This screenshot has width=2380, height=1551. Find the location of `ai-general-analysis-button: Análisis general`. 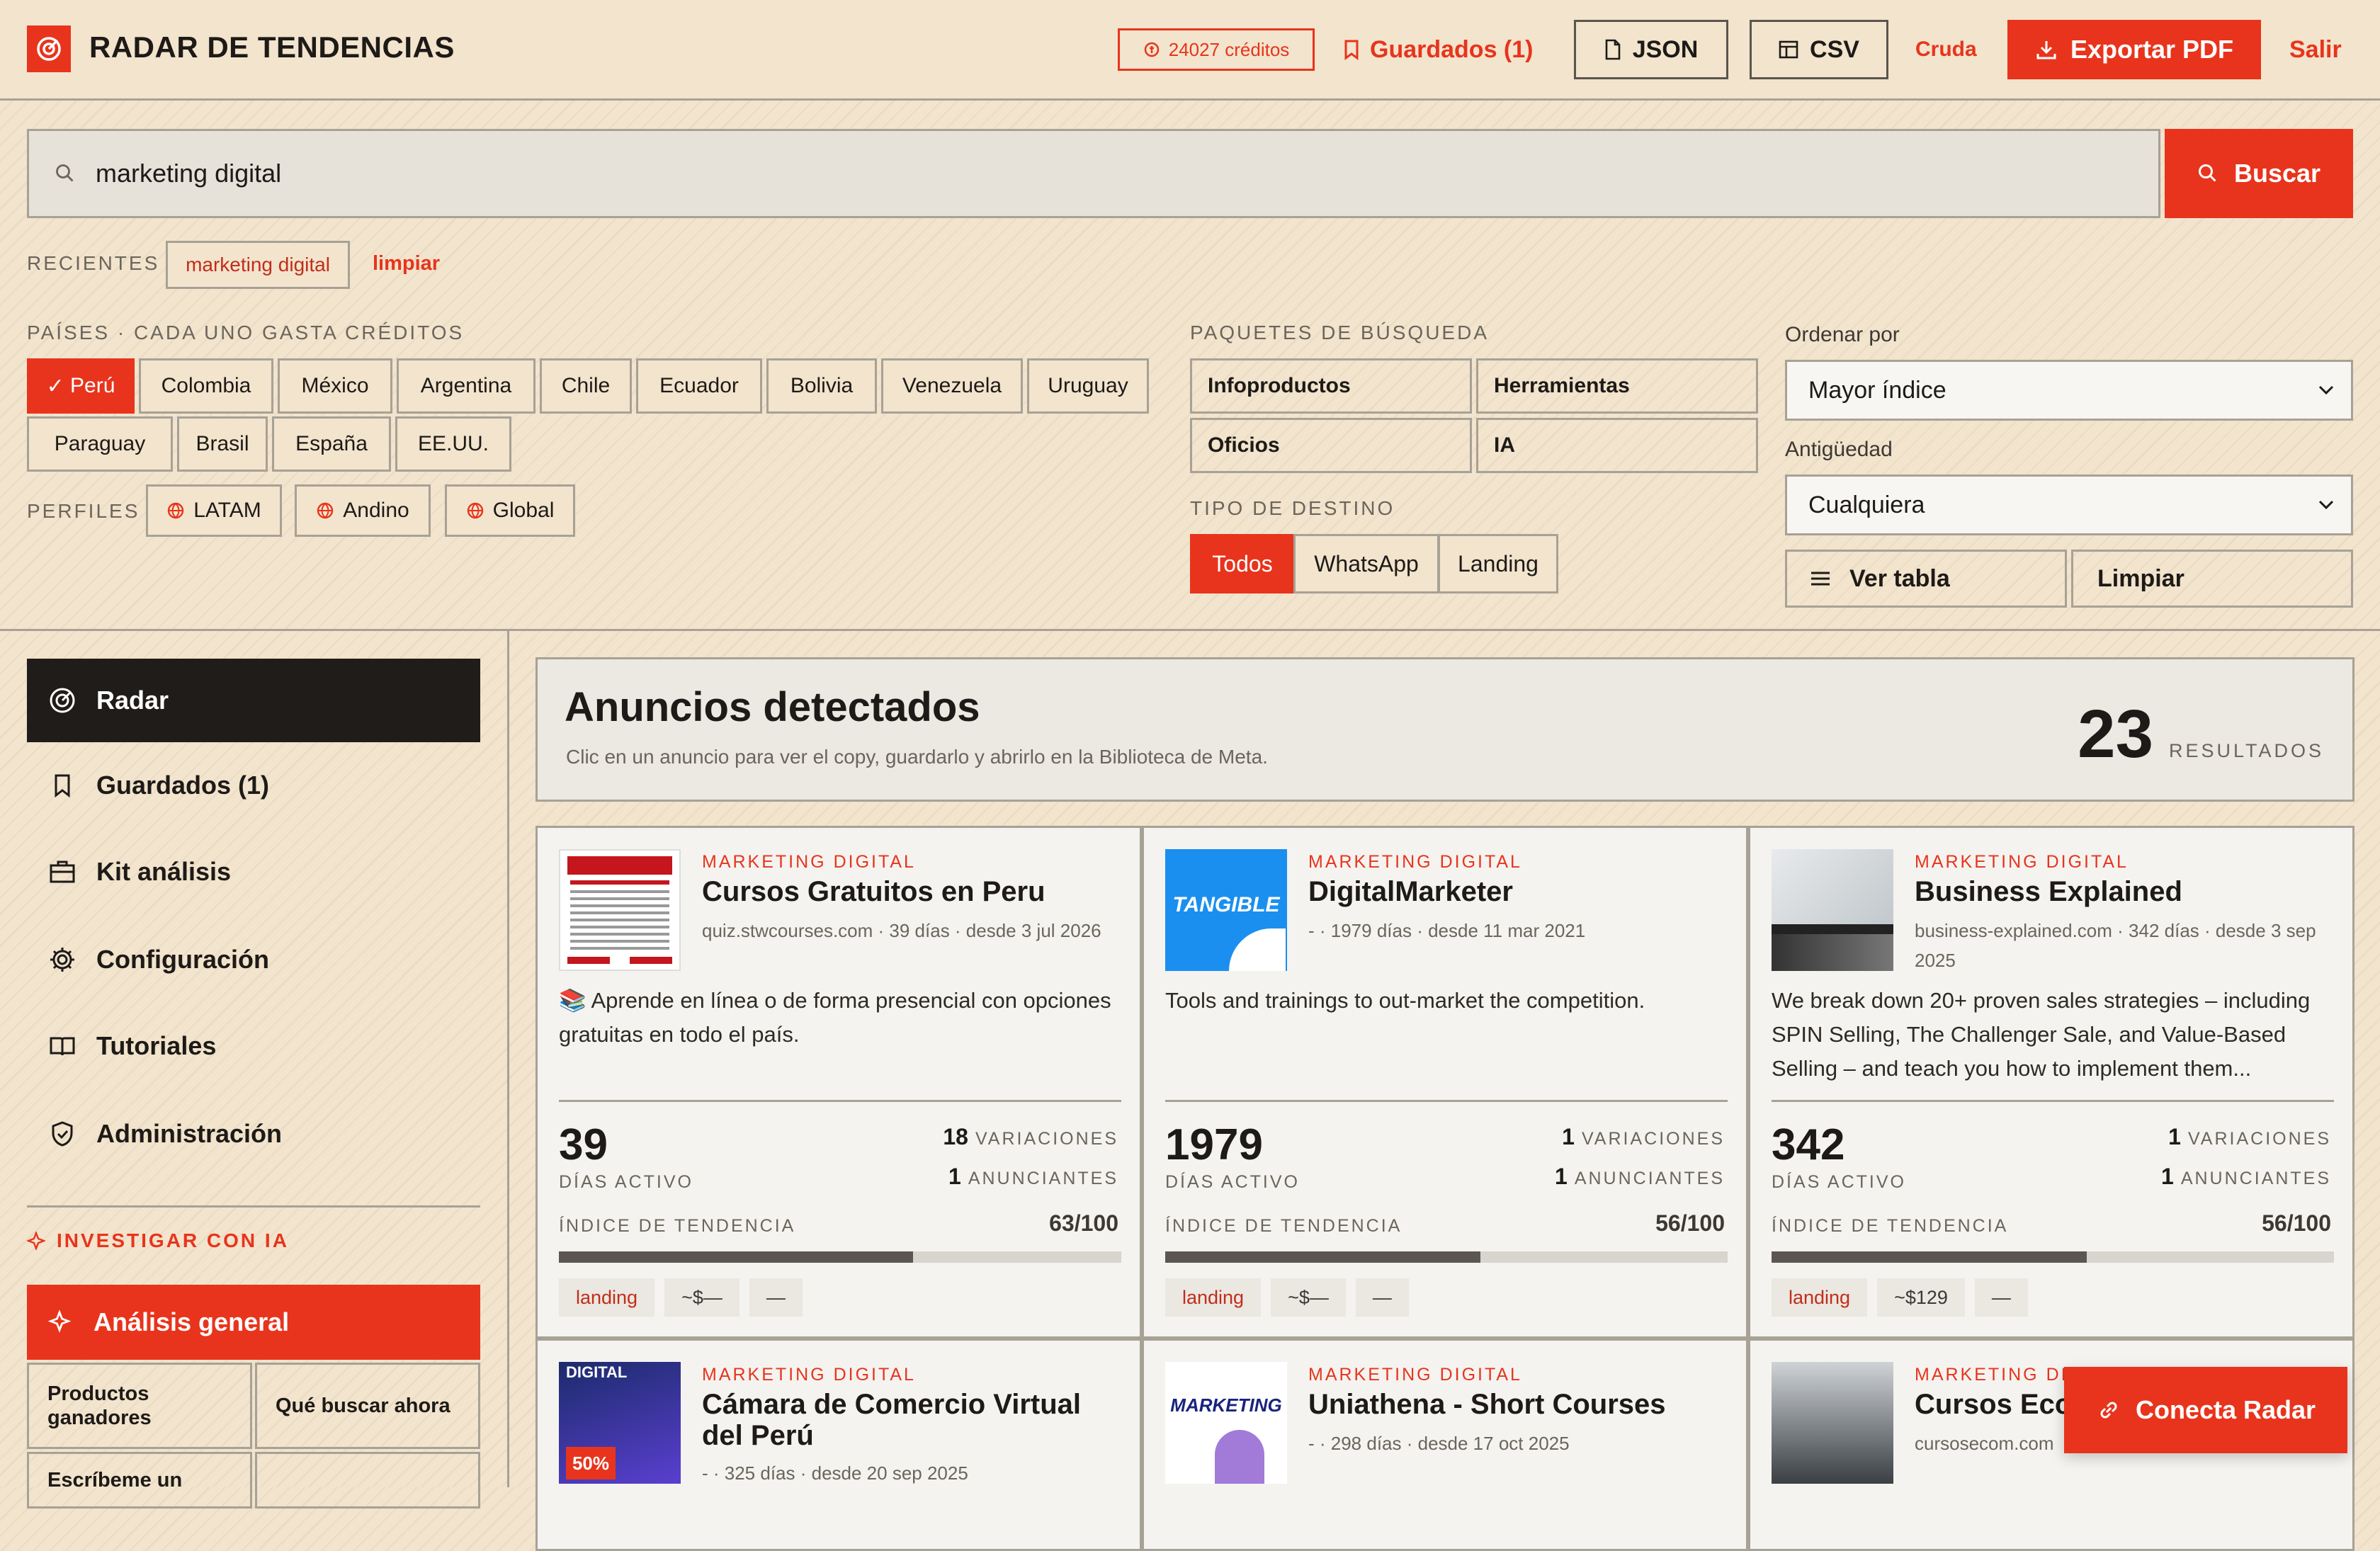

ai-general-analysis-button: Análisis general is located at coordinates (254, 1322).